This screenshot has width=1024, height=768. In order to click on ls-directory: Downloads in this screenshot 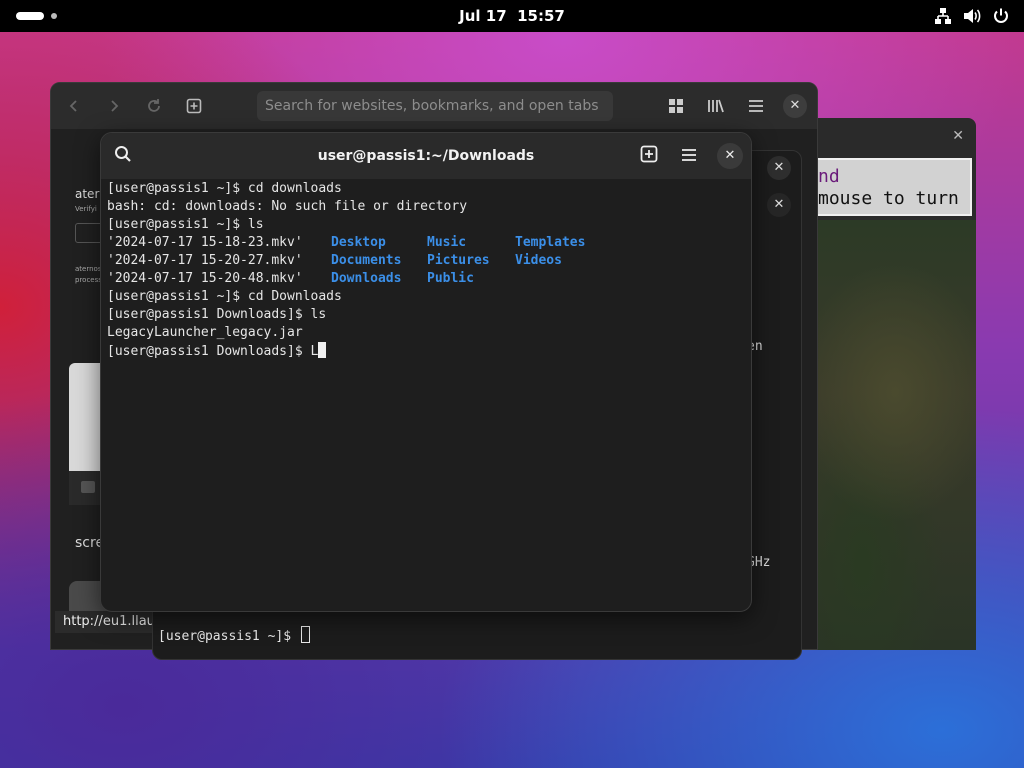, I will do `click(366, 278)`.